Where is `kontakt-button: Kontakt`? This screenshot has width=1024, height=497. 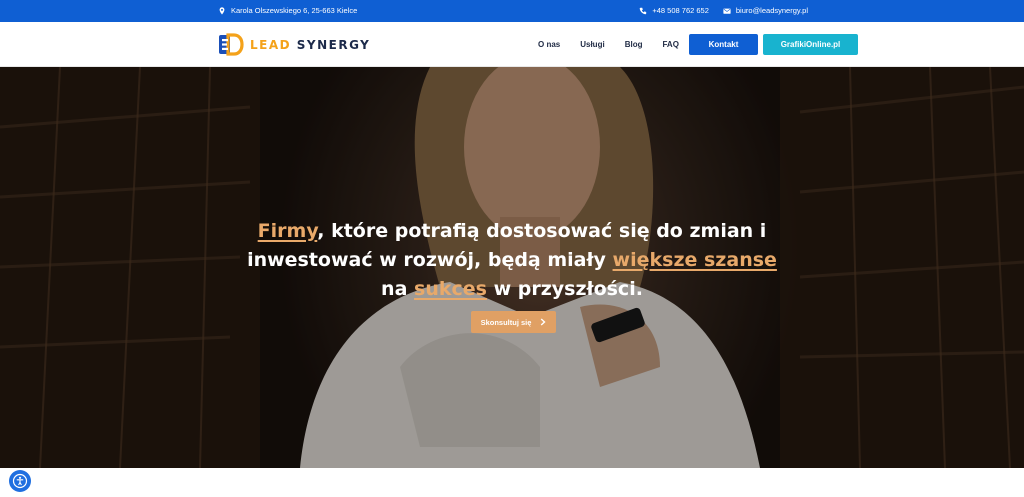
kontakt-button: Kontakt is located at coordinates (723, 44).